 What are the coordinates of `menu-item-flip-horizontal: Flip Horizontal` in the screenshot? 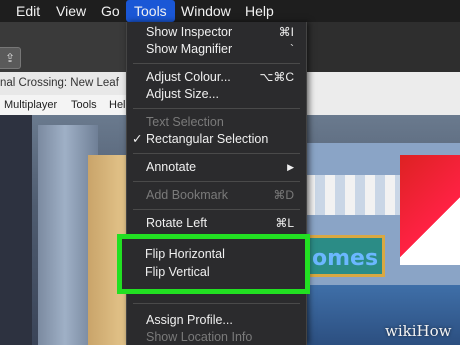 It's located at (185, 254).